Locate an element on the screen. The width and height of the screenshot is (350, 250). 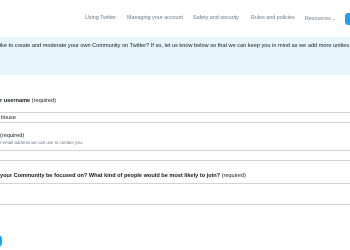
username-label: r username (required) is located at coordinates (28, 101).